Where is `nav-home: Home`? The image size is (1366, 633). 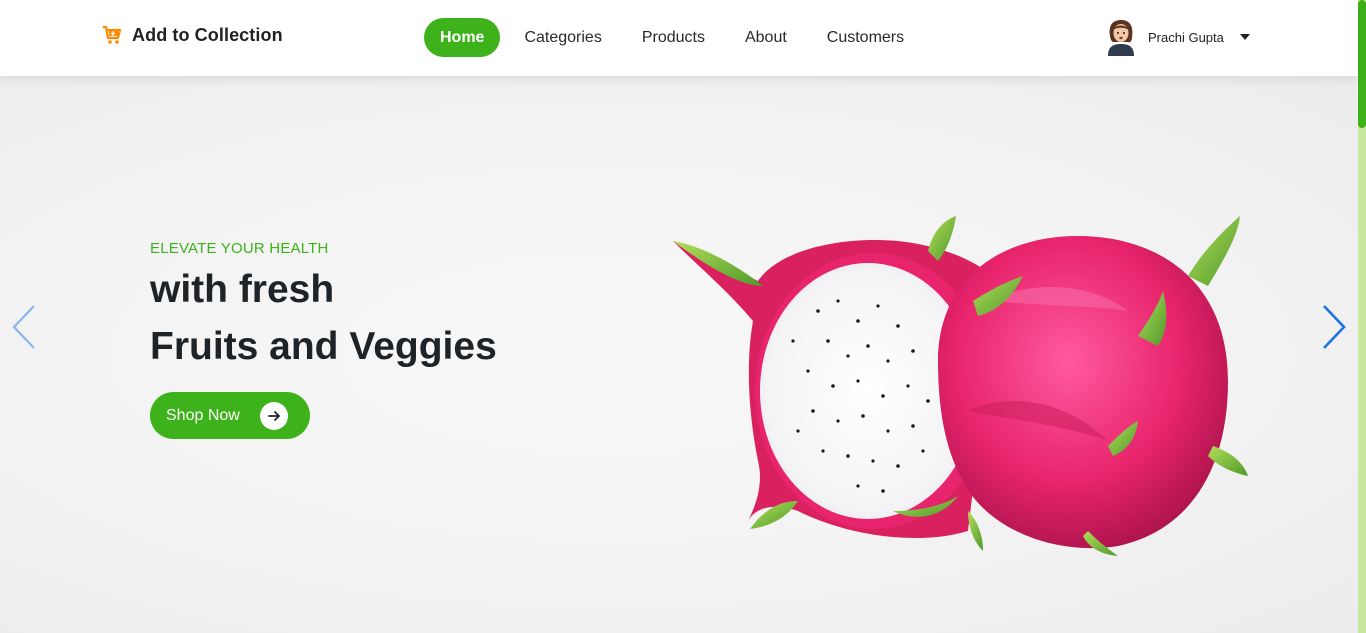
nav-home: Home is located at coordinates (462, 37).